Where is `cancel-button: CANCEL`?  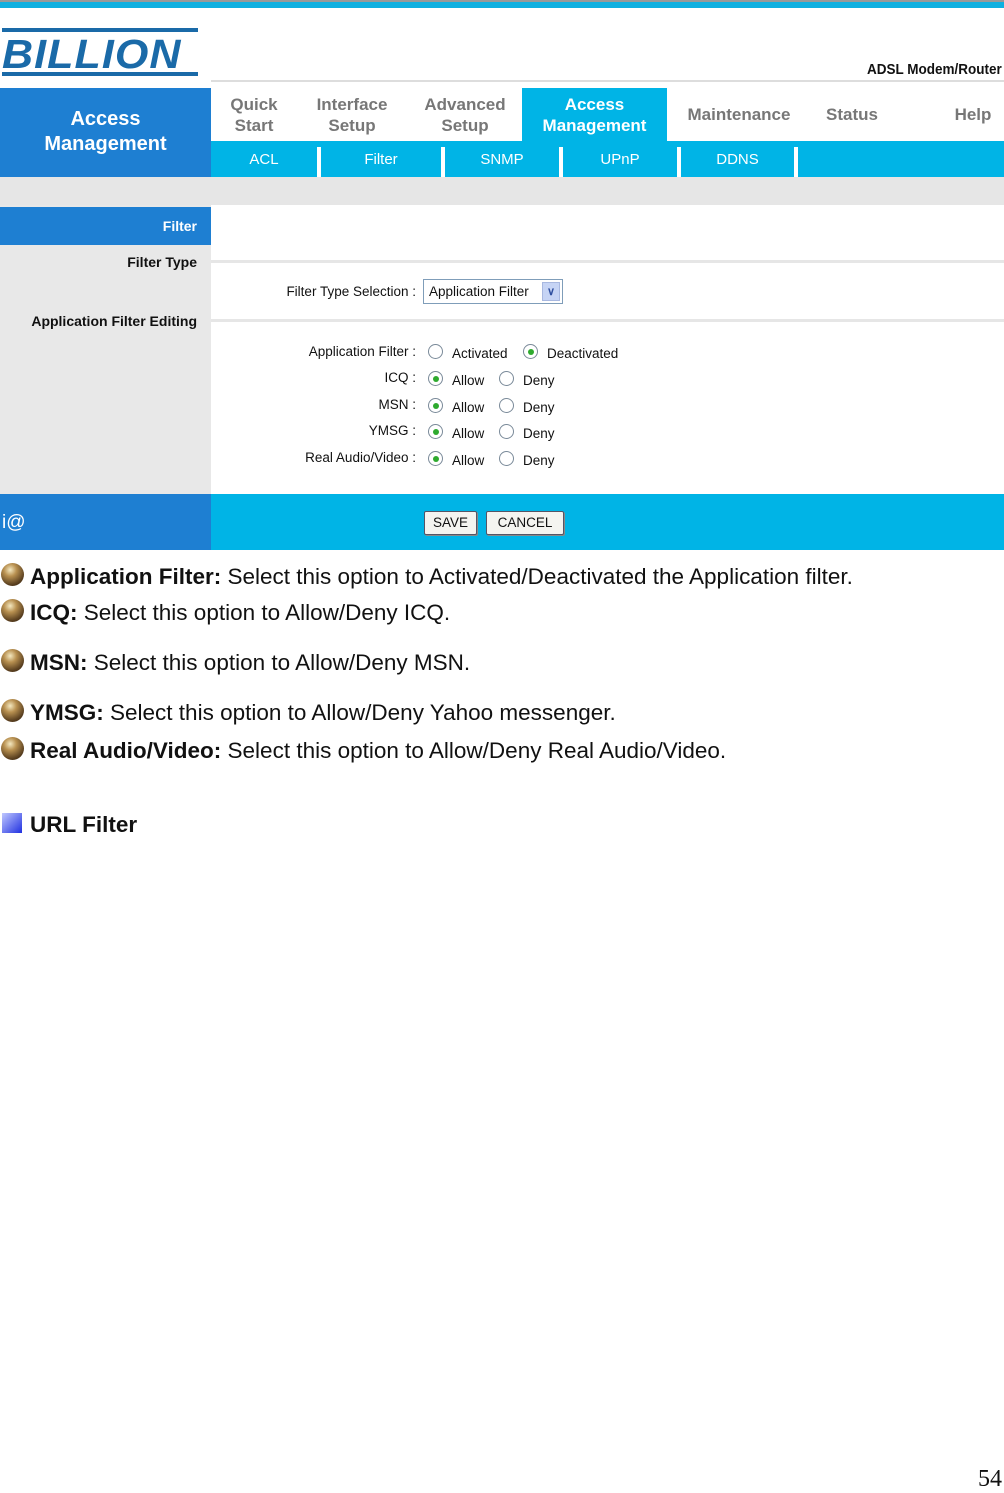 cancel-button: CANCEL is located at coordinates (525, 523).